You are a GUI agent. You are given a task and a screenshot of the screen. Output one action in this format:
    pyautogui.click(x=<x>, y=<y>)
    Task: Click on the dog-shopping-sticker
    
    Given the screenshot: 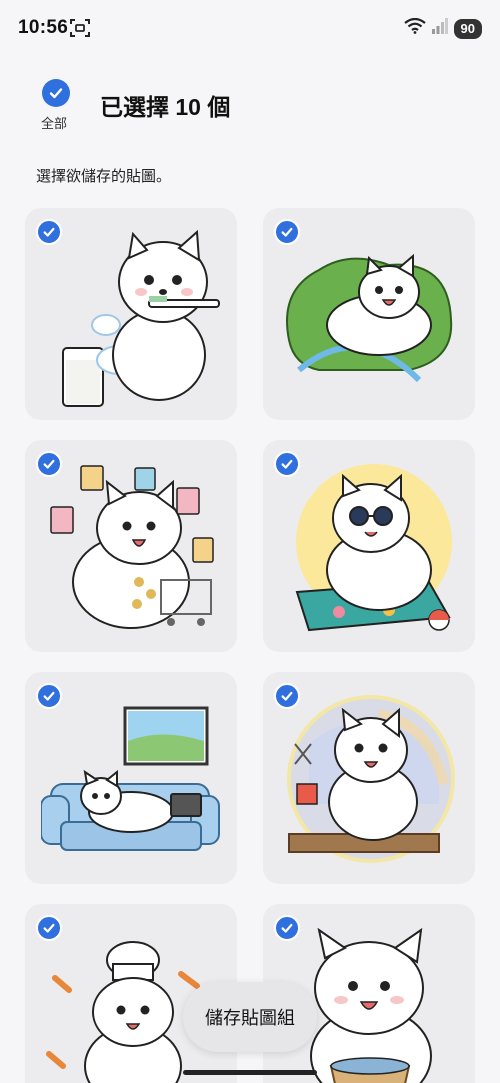 What is the action you would take?
    pyautogui.click(x=132, y=547)
    